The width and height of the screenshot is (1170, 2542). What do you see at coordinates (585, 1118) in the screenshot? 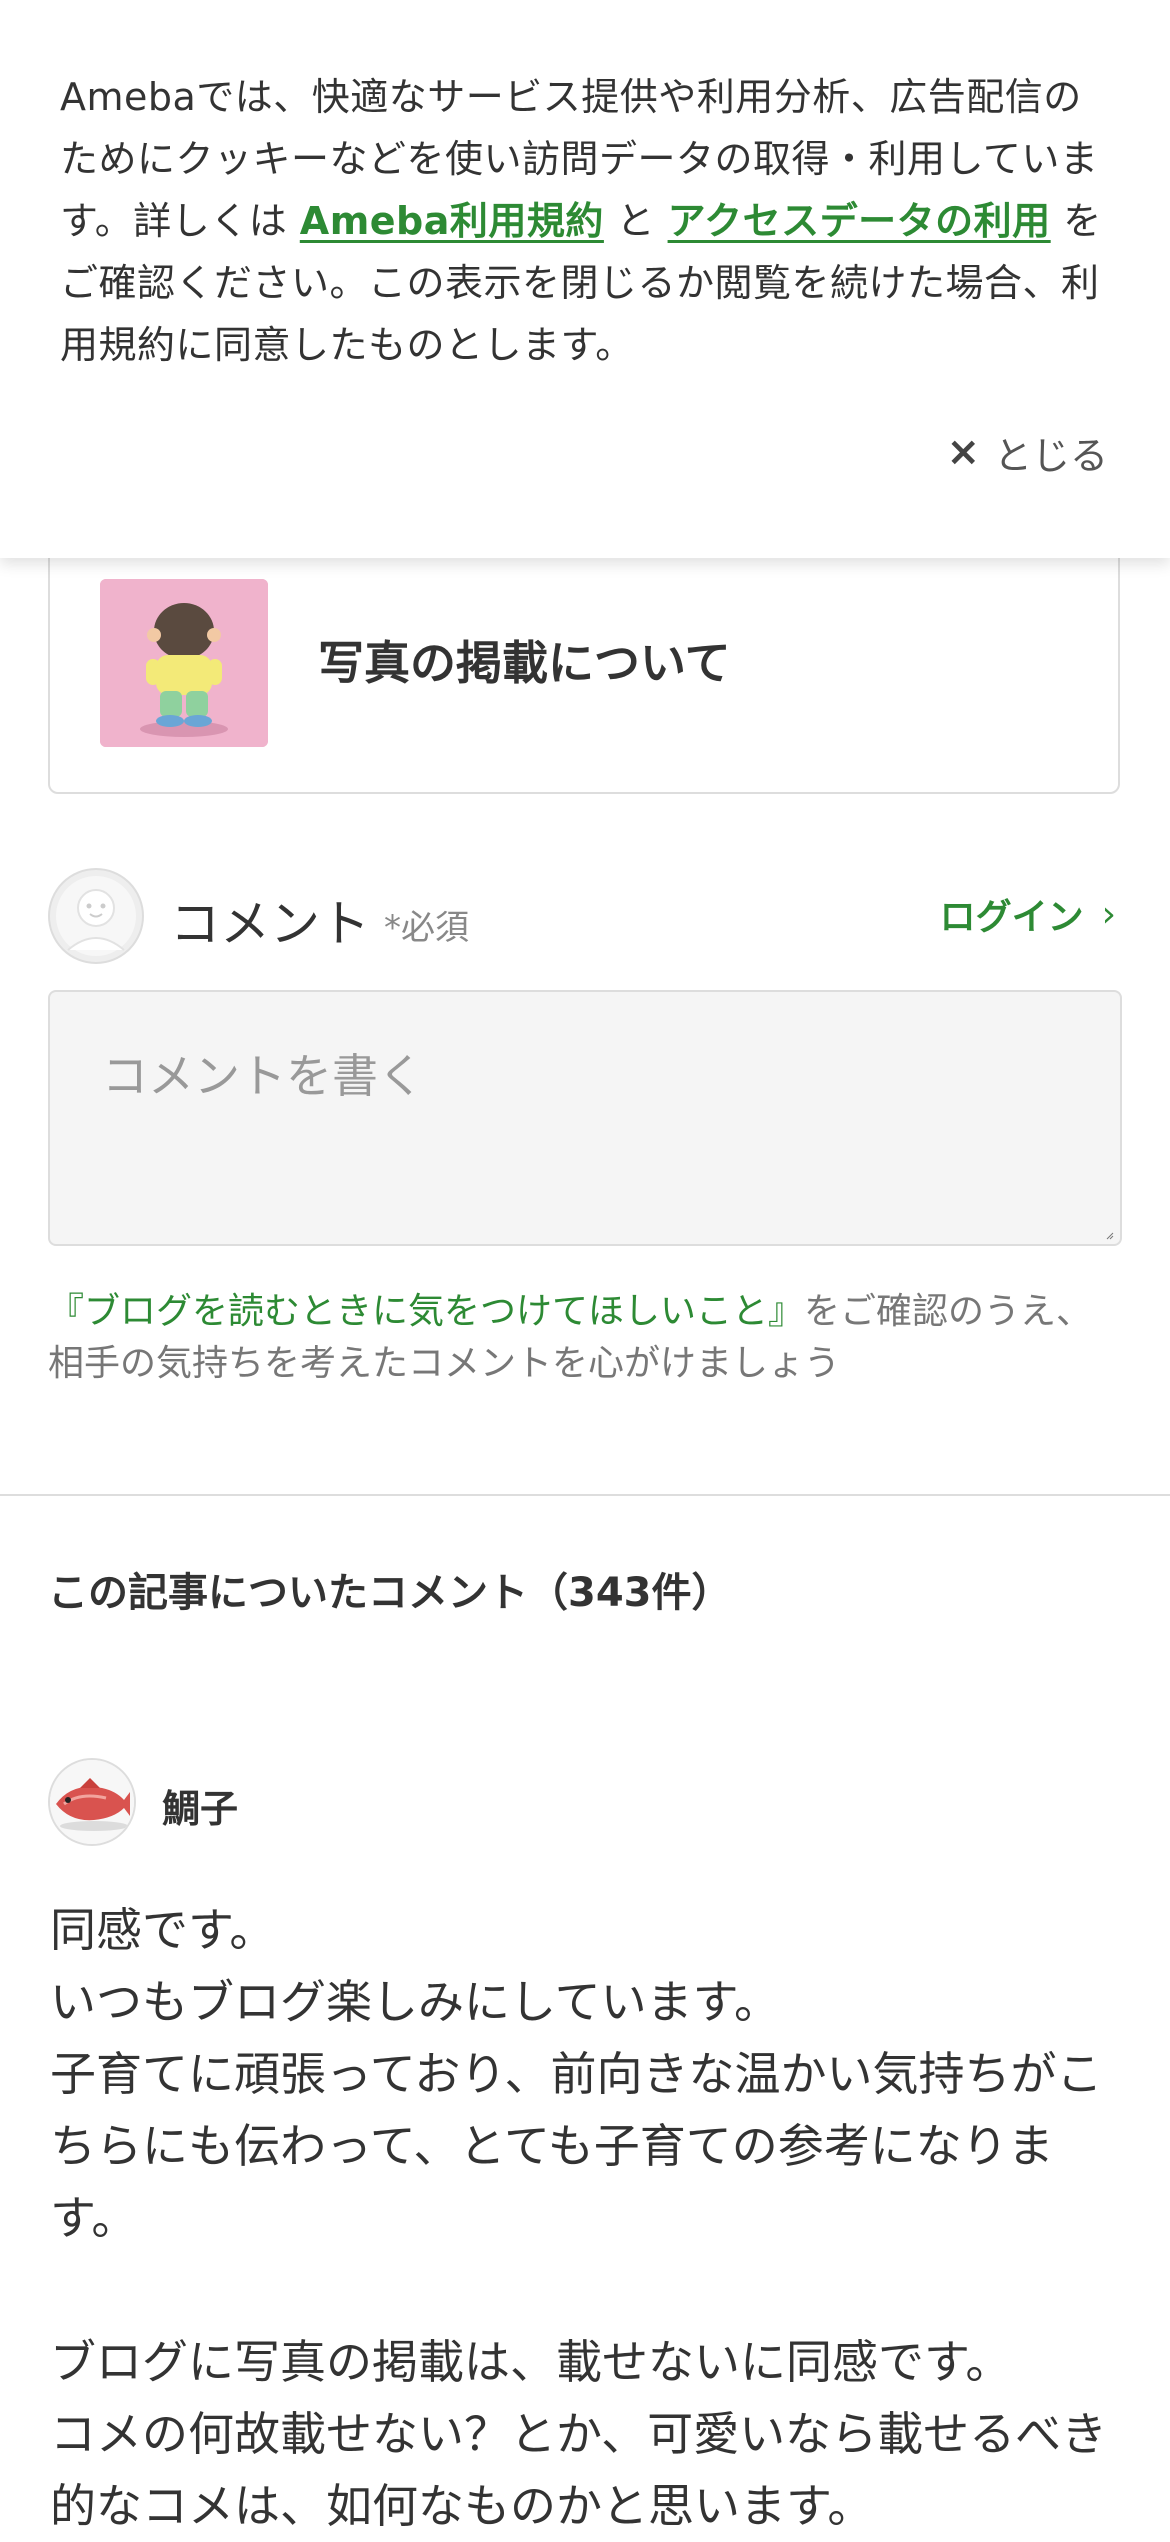
I see `comment-input` at bounding box center [585, 1118].